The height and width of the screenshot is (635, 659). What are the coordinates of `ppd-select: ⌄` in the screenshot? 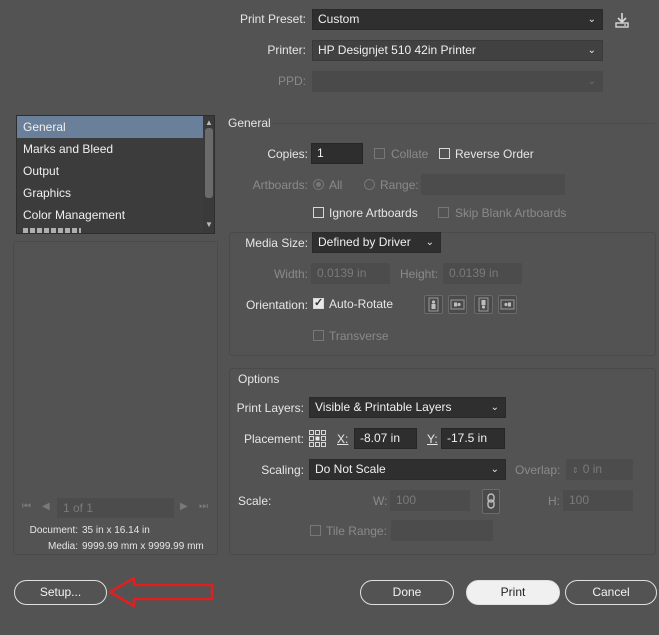 It's located at (457, 81).